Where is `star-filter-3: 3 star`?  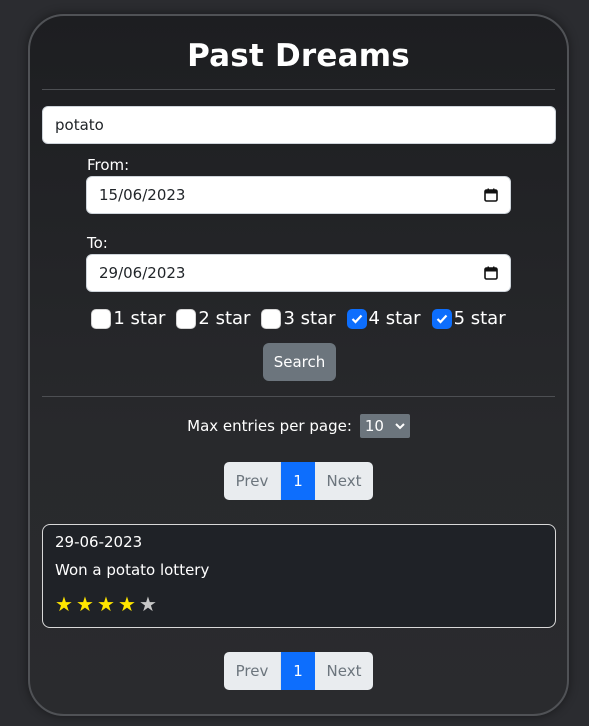
star-filter-3: 3 star is located at coordinates (298, 318).